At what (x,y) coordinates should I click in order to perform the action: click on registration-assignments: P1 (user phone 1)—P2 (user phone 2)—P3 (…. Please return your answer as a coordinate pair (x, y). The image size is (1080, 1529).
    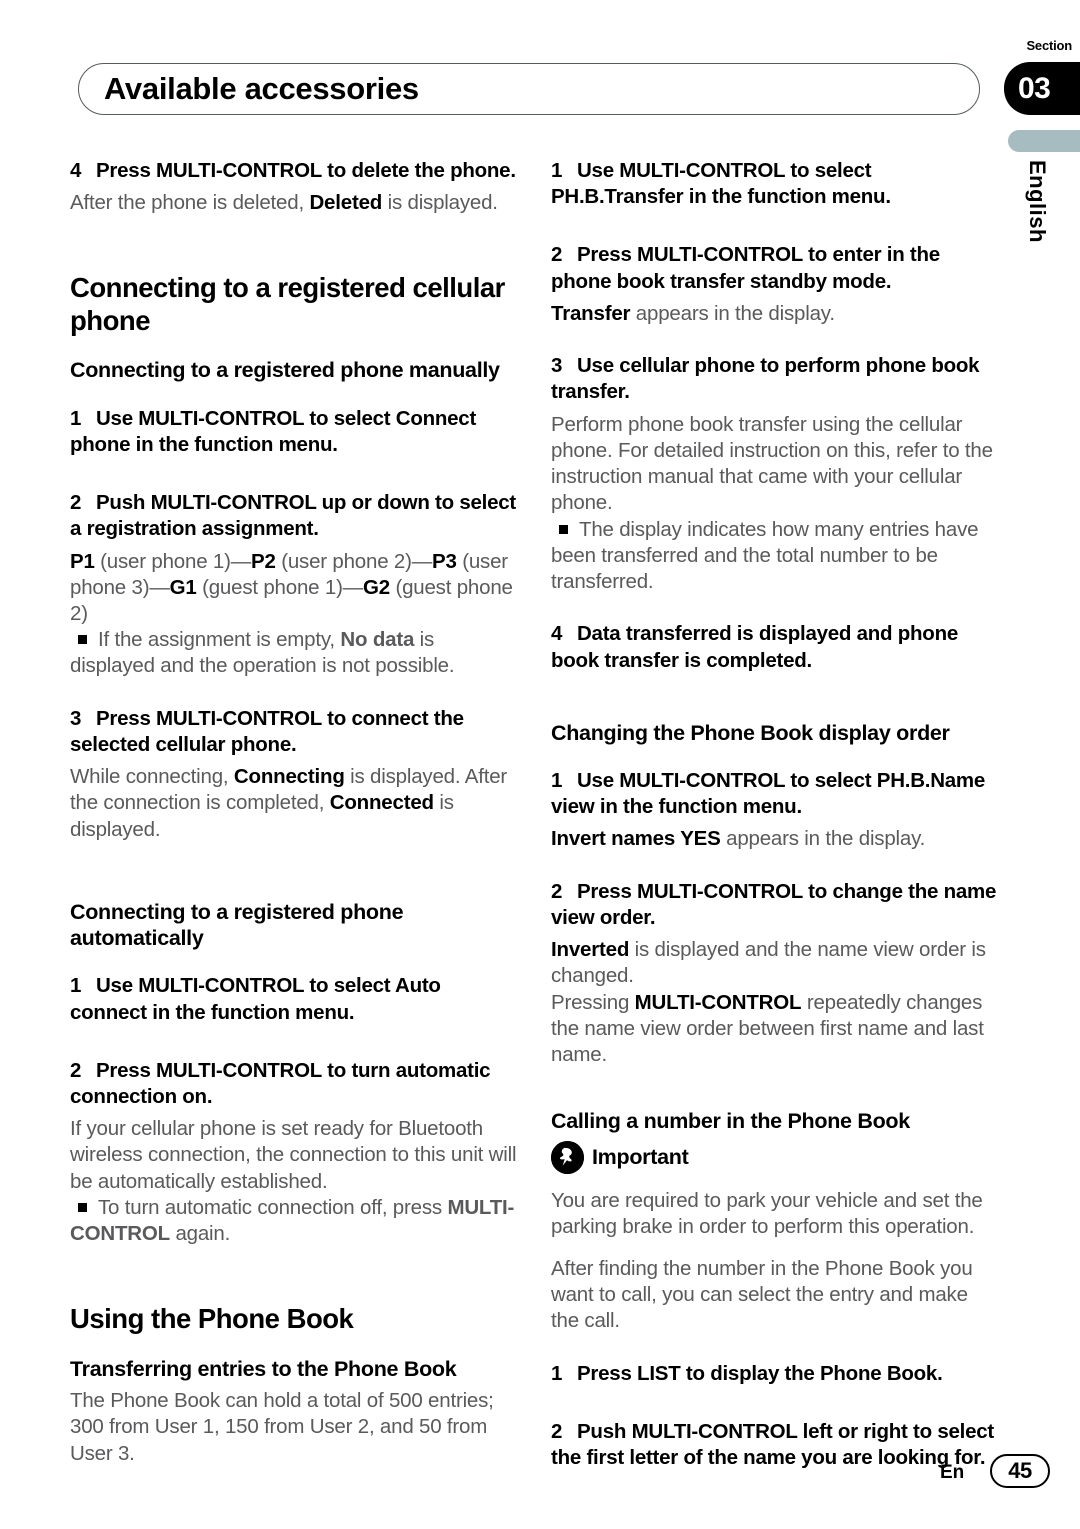
    Looking at the image, I should click on (291, 587).